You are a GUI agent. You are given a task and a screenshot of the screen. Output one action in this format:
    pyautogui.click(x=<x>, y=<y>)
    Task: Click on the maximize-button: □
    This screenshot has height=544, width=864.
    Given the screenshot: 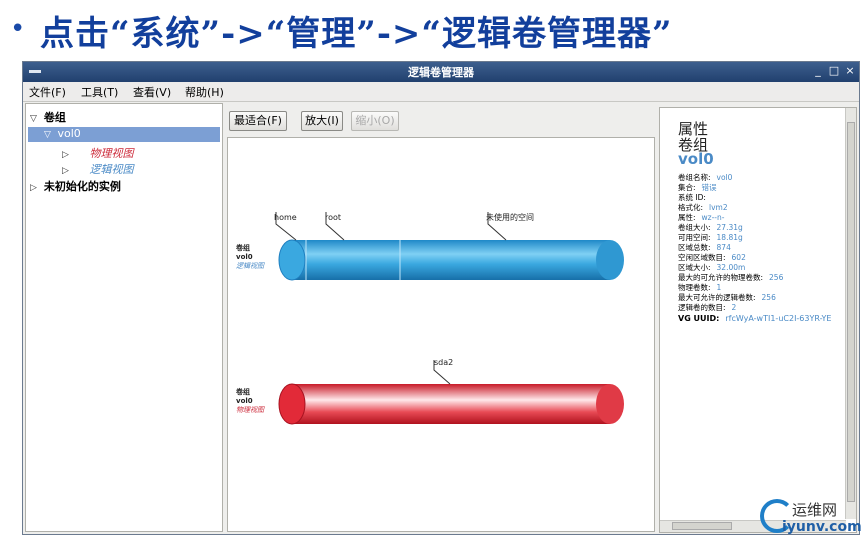 What is the action you would take?
    pyautogui.click(x=834, y=70)
    